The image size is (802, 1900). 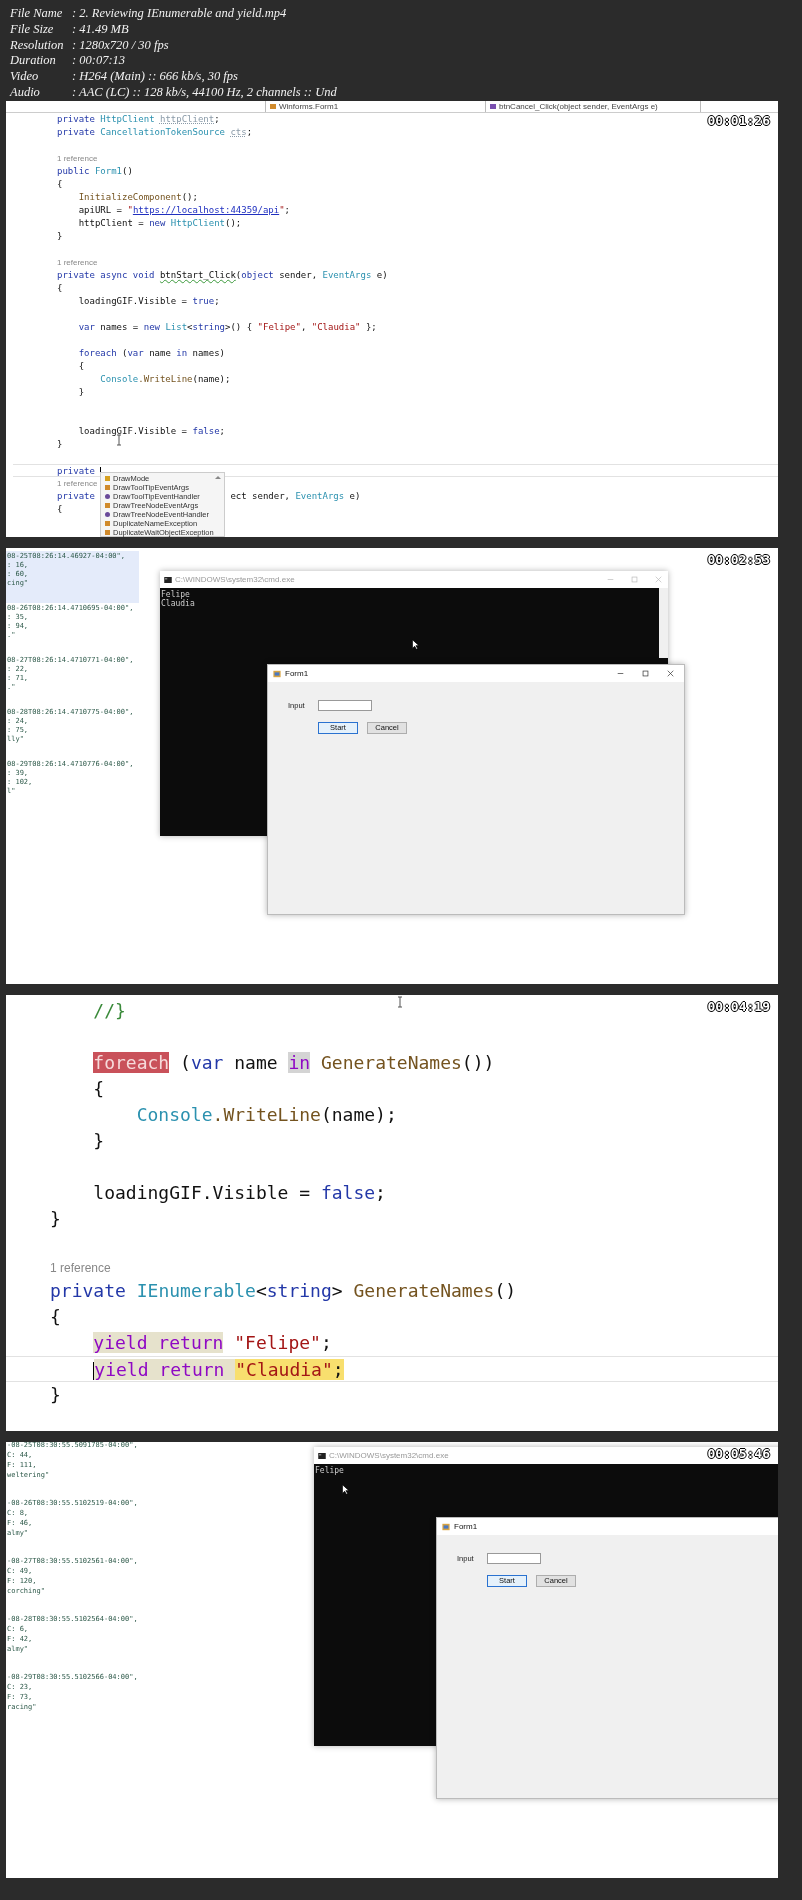 I want to click on code-line: var names = new List<string>() { "Felipe", "Claudia" };, so click(x=227, y=327).